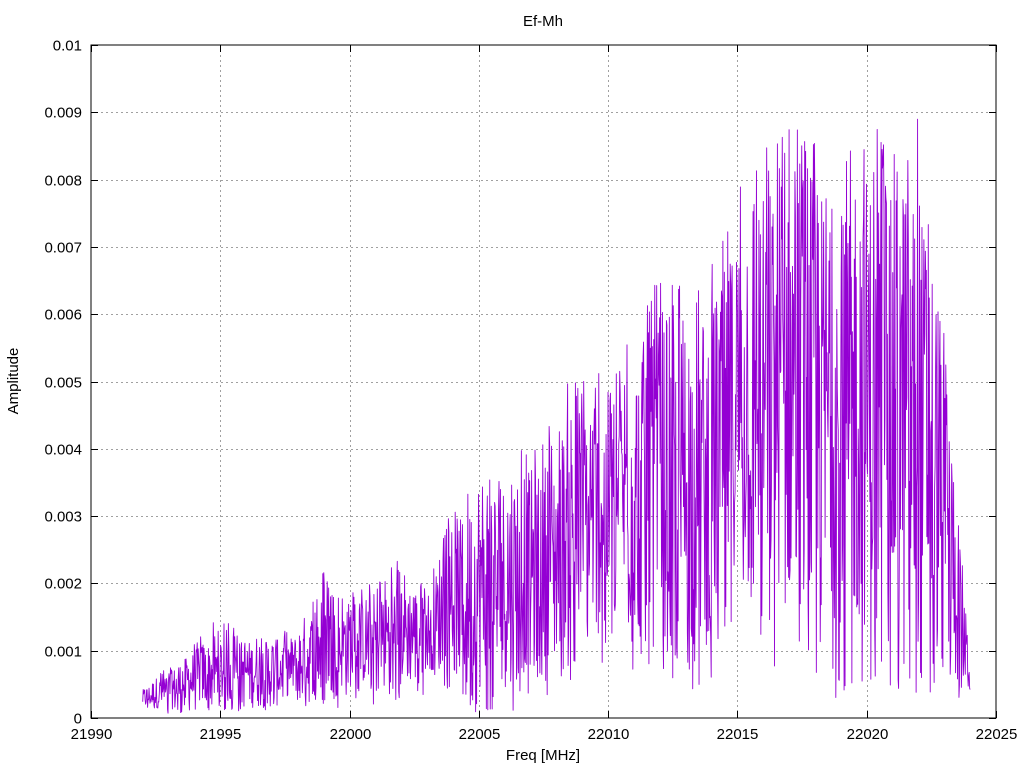  What do you see at coordinates (13, 381) in the screenshot?
I see `y-axis-label: Amplitude` at bounding box center [13, 381].